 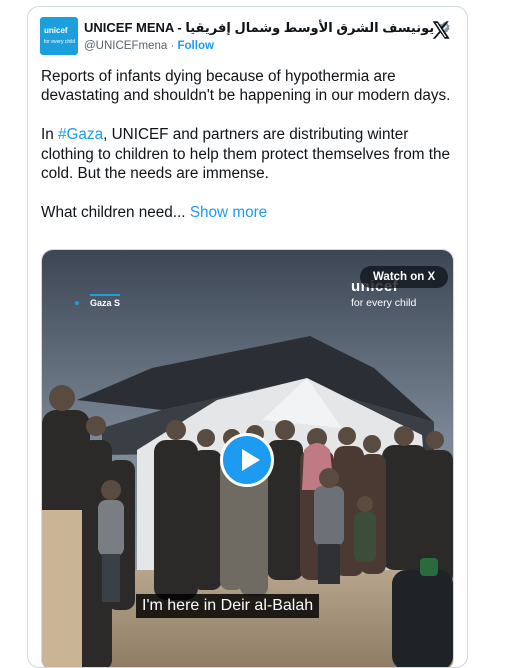 What do you see at coordinates (441, 30) in the screenshot?
I see `x-logo-icon` at bounding box center [441, 30].